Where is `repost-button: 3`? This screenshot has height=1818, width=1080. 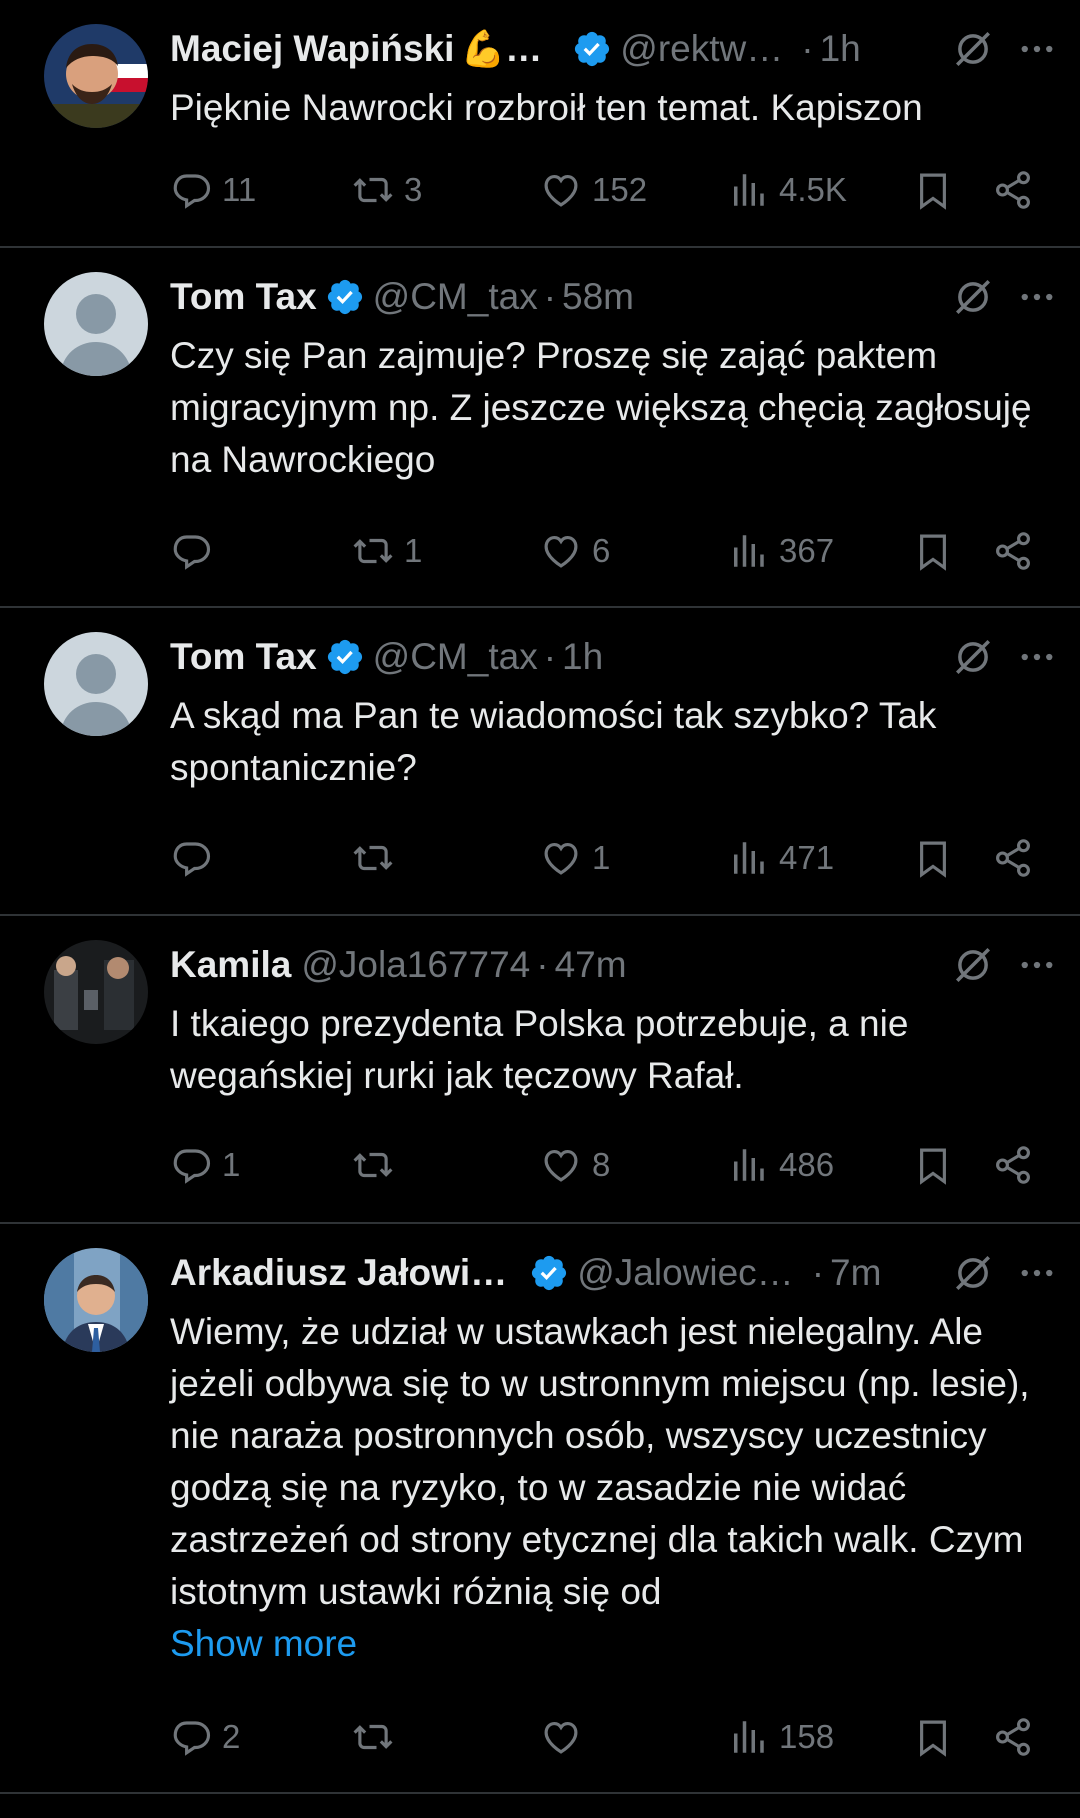
repost-button: 3 is located at coordinates (387, 190).